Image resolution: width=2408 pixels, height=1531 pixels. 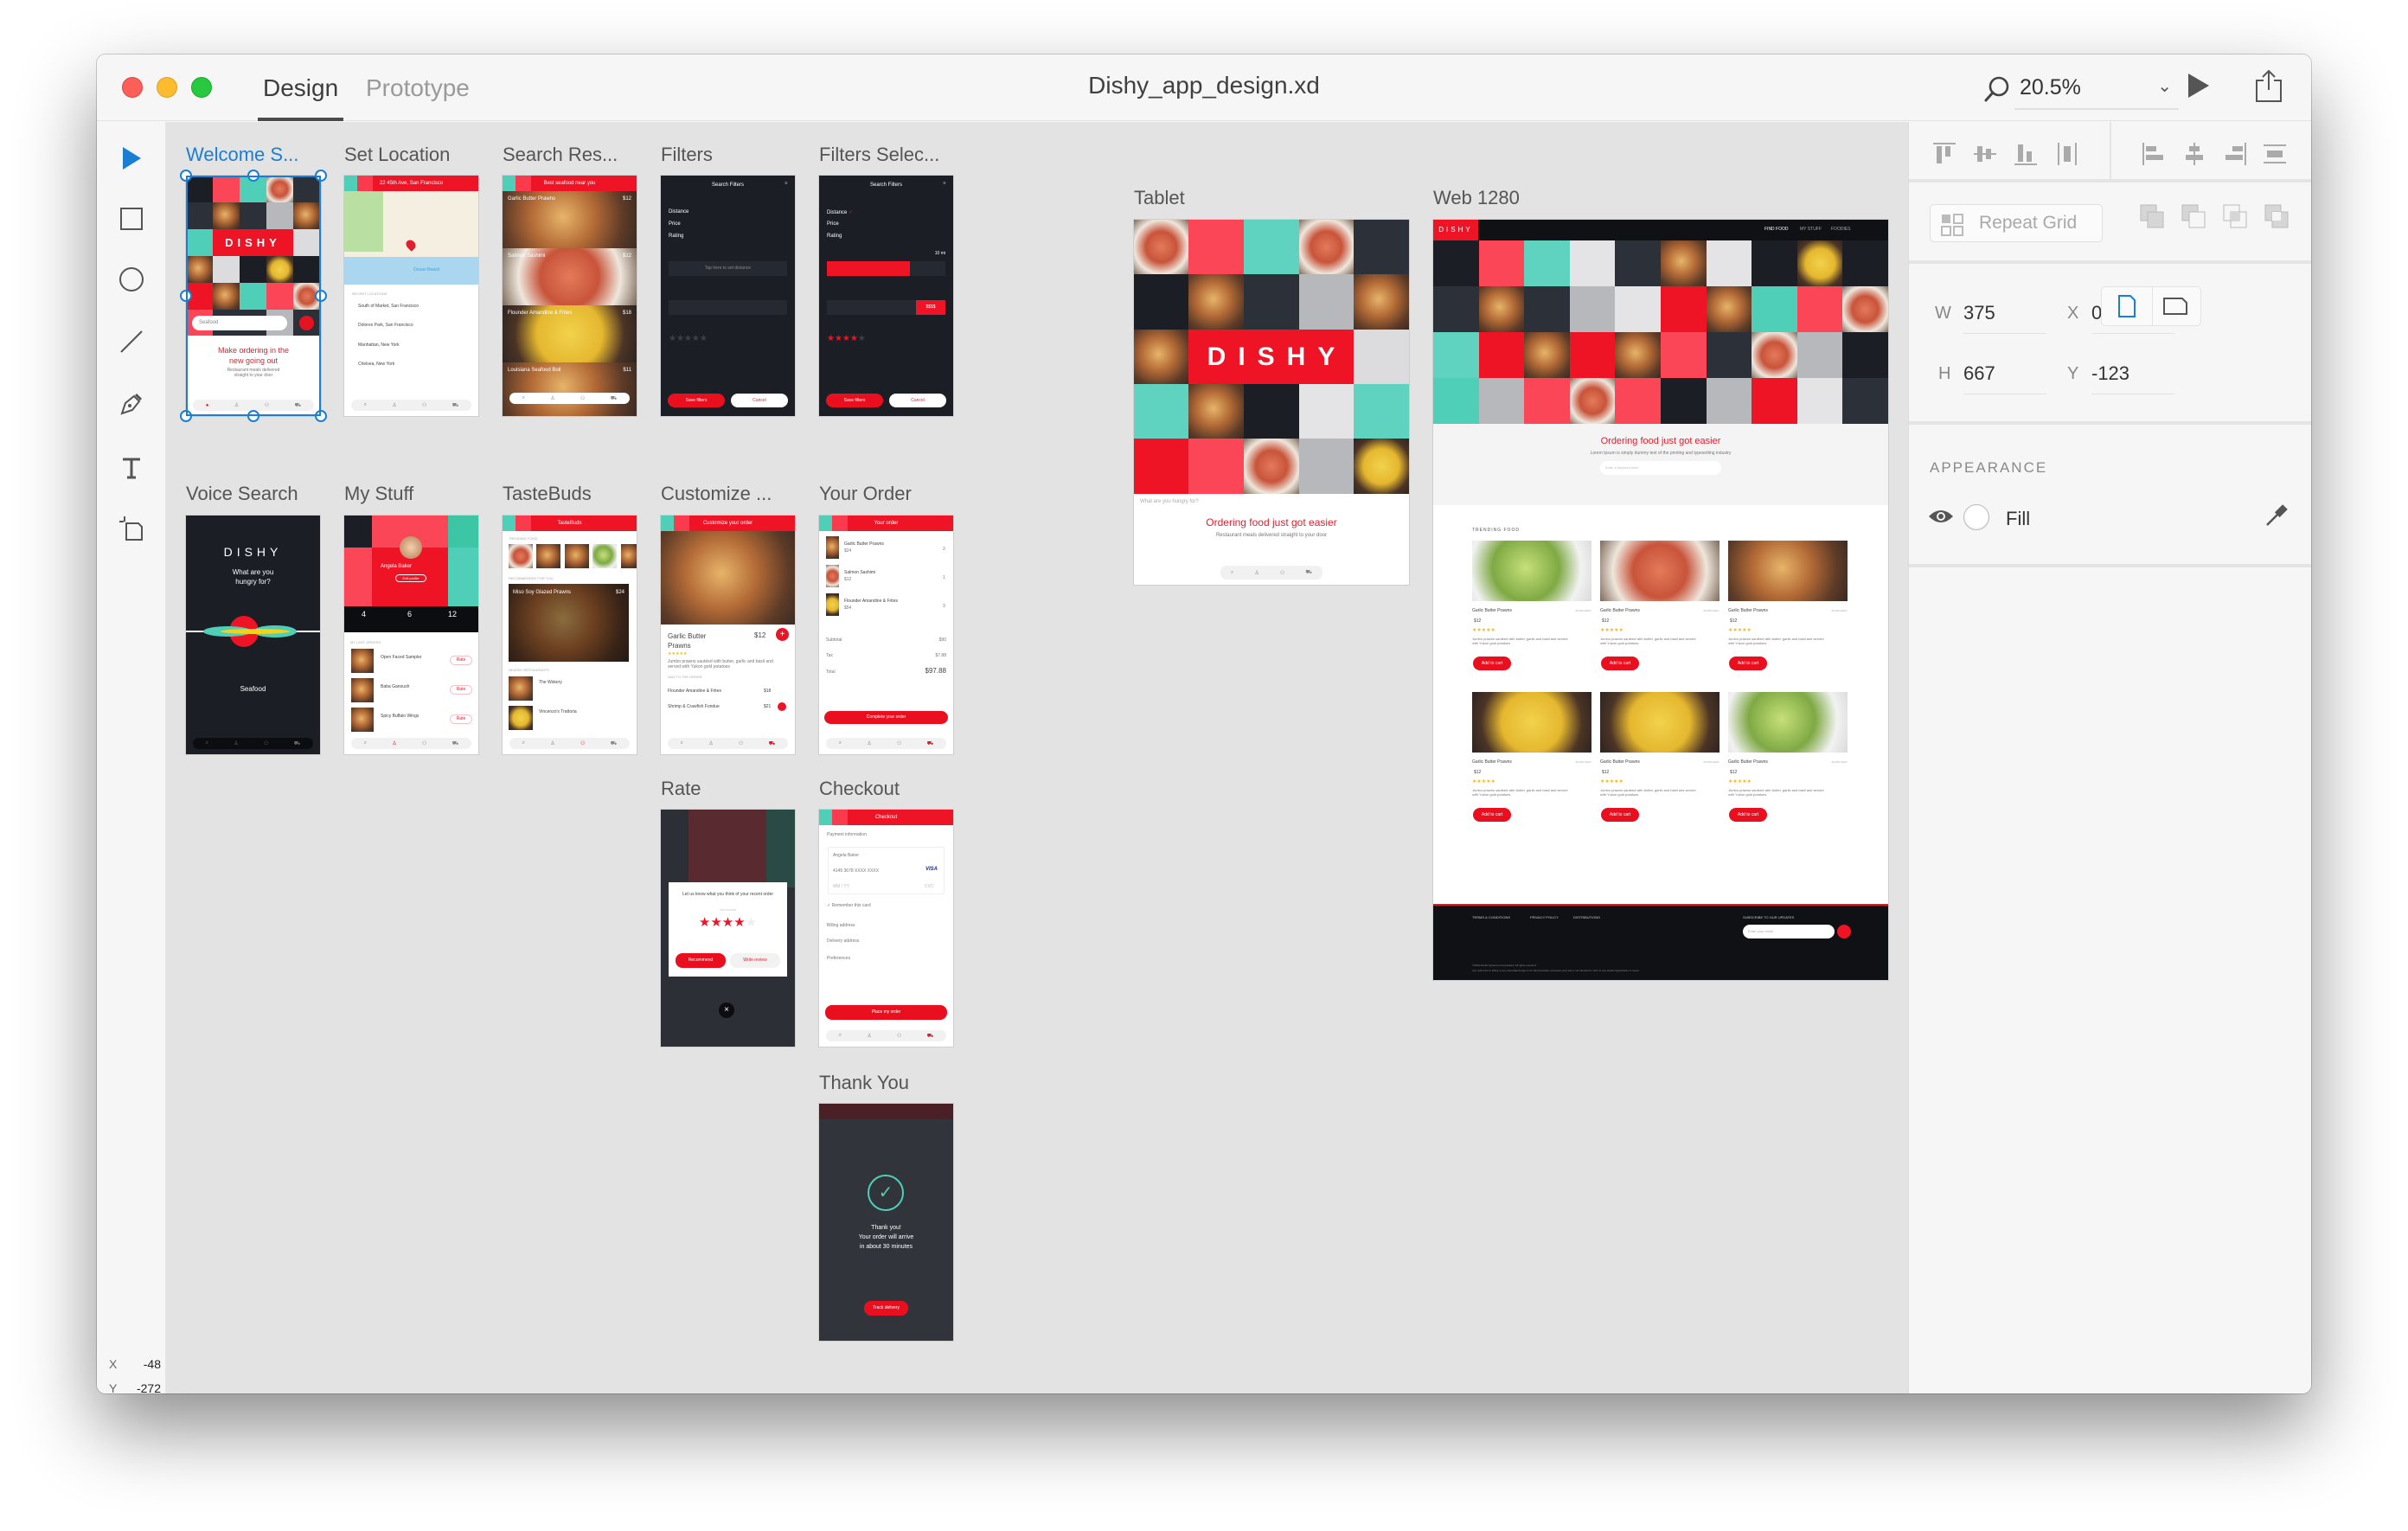 What do you see at coordinates (1976, 517) in the screenshot?
I see `fill-color-swatch` at bounding box center [1976, 517].